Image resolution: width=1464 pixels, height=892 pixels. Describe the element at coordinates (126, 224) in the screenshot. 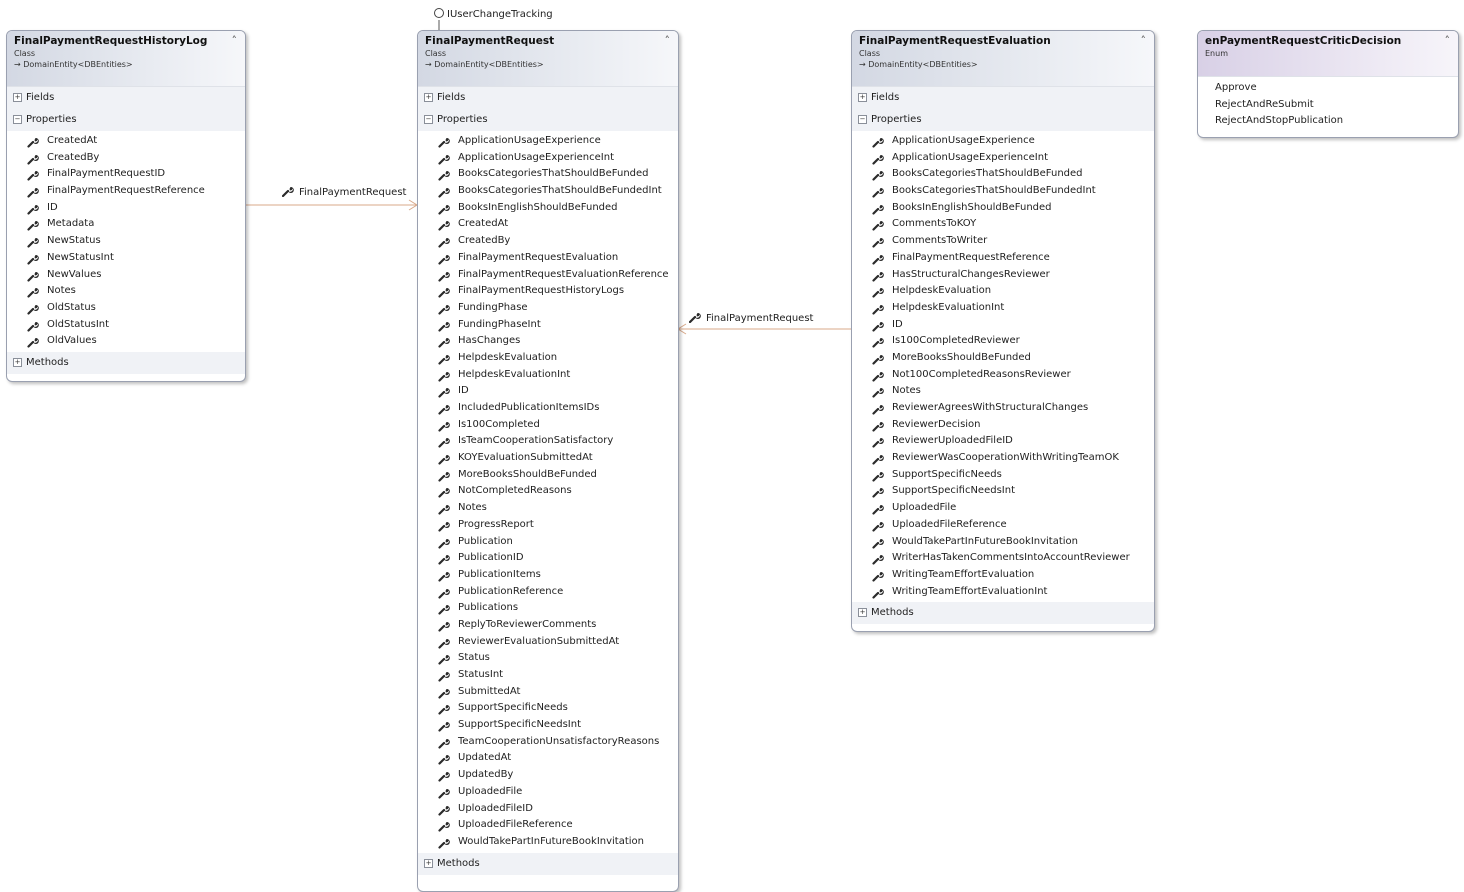

I see `property-row: Metadata` at that location.